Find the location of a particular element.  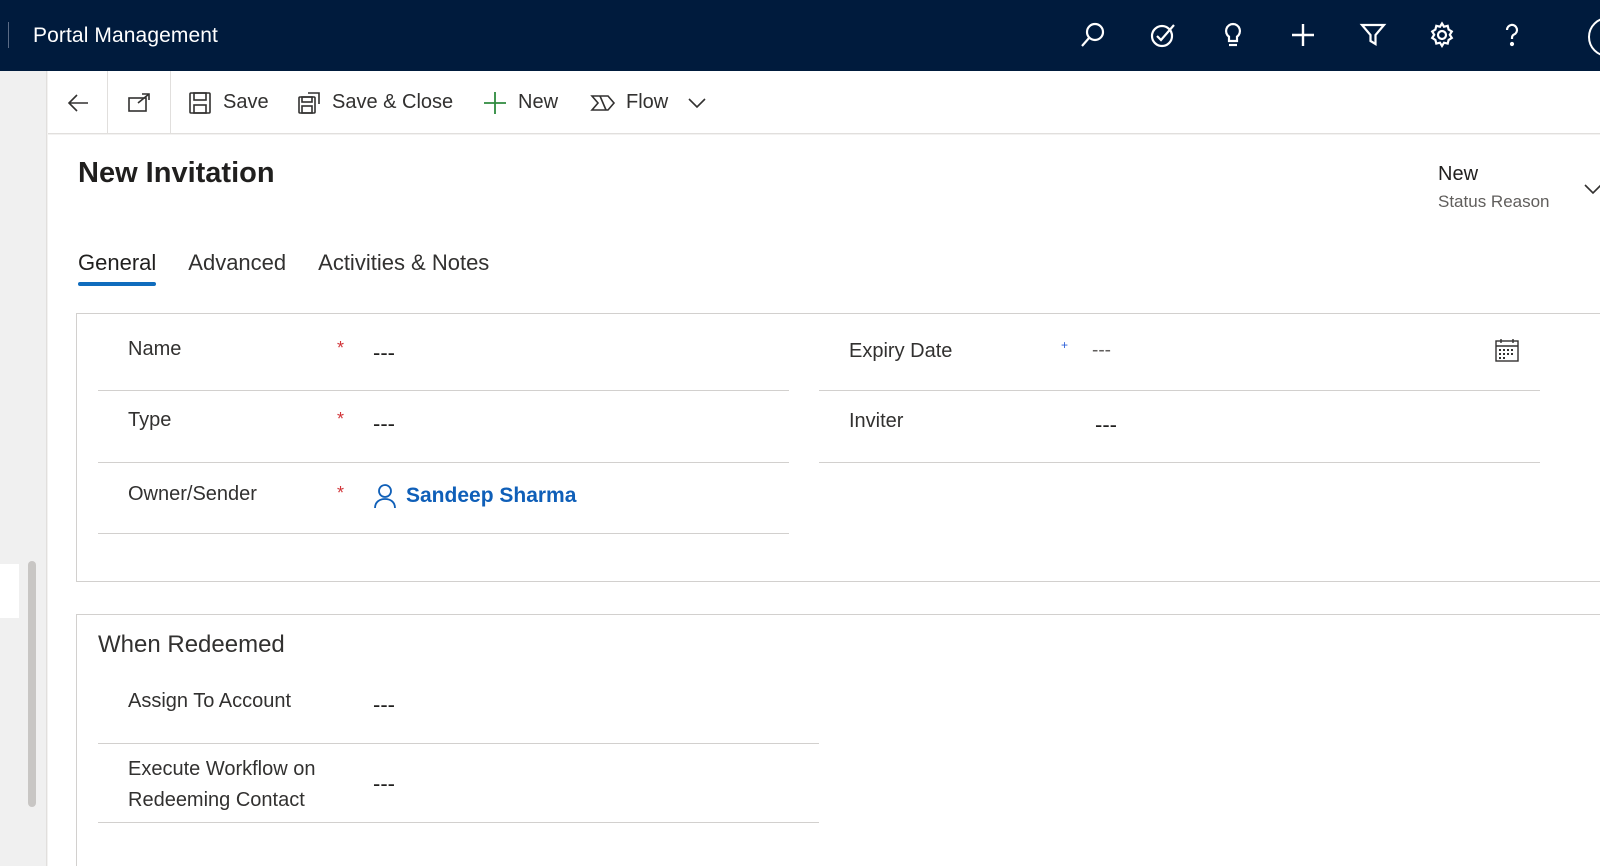

command-bar: Save Save & Close New Flow is located at coordinates (824, 102).